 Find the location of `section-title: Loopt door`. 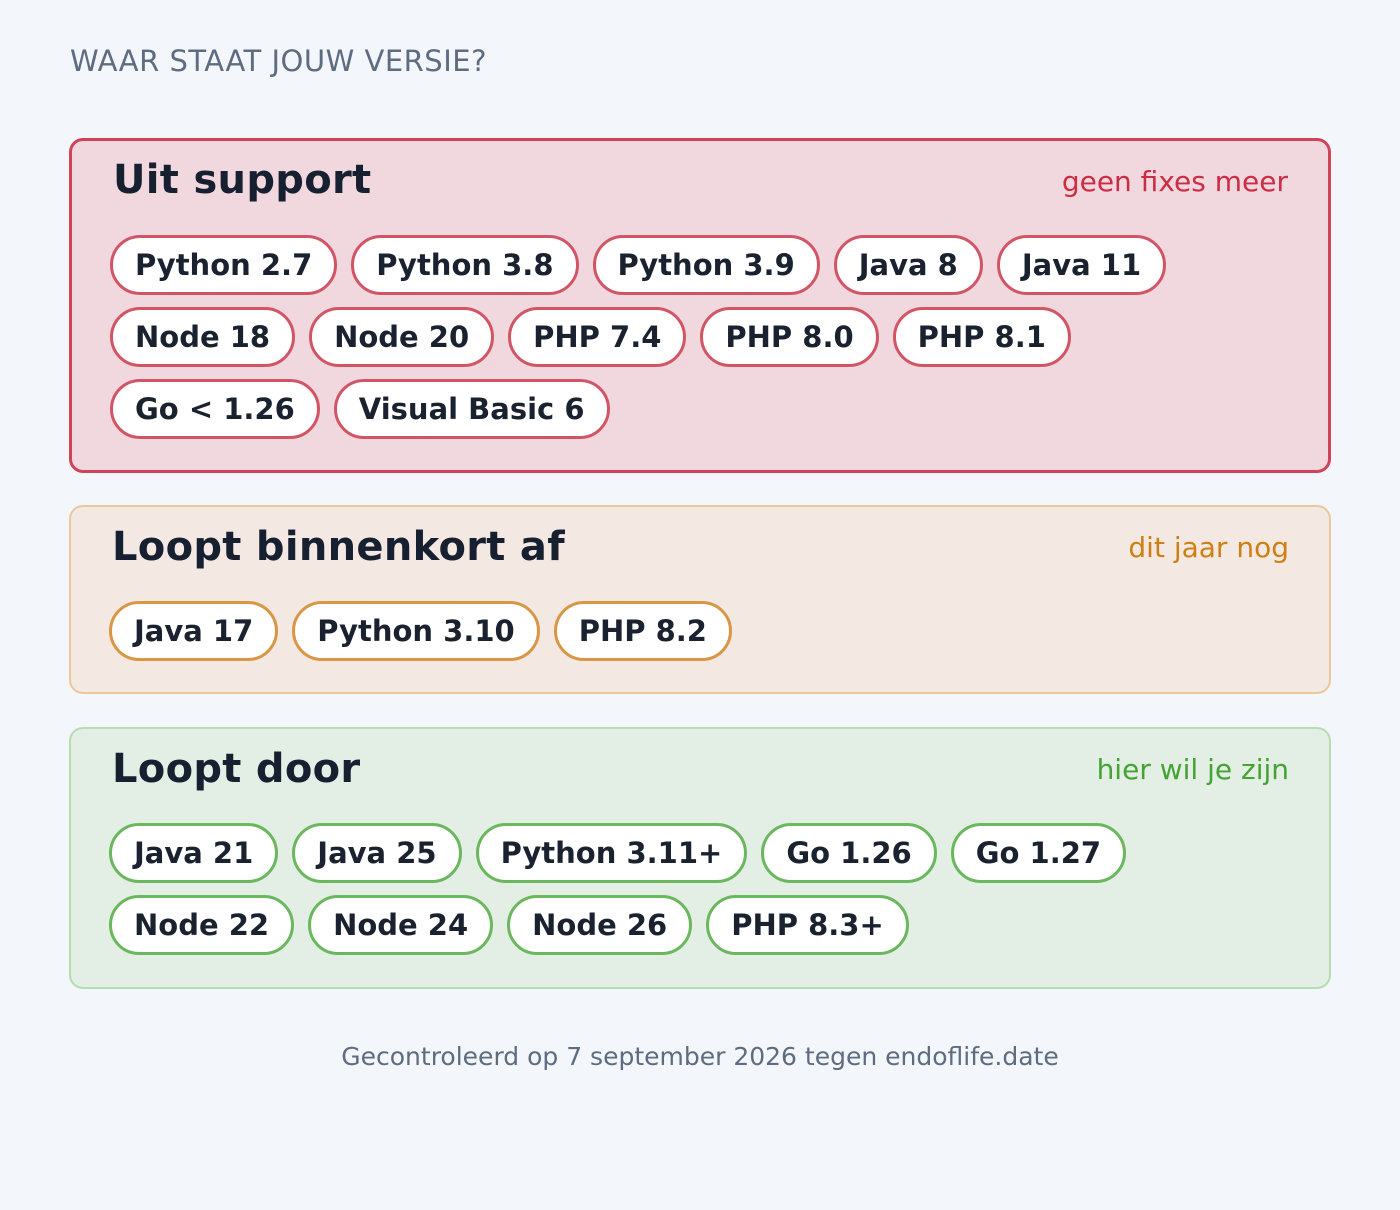

section-title: Loopt door is located at coordinates (236, 769).